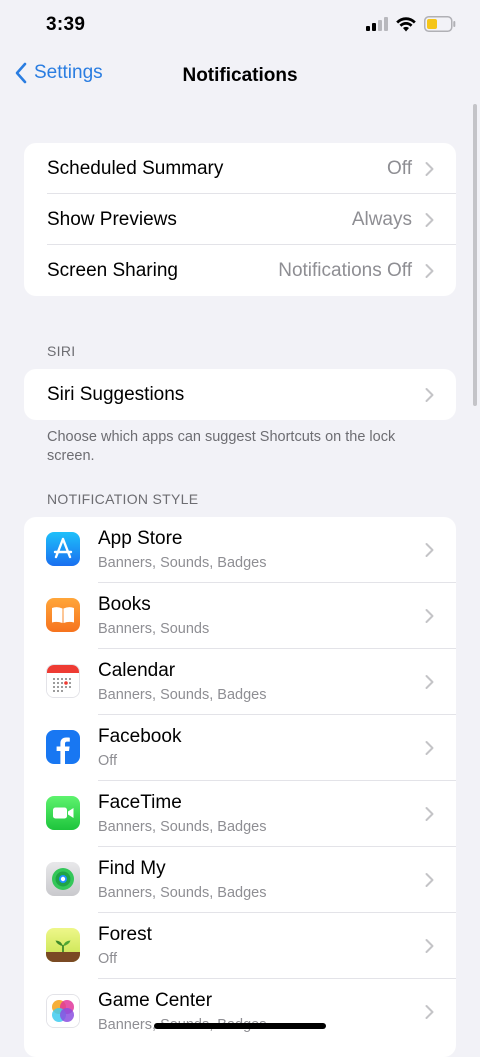 This screenshot has height=1057, width=480. I want to click on siri-group: Siri Suggestions, so click(240, 394).